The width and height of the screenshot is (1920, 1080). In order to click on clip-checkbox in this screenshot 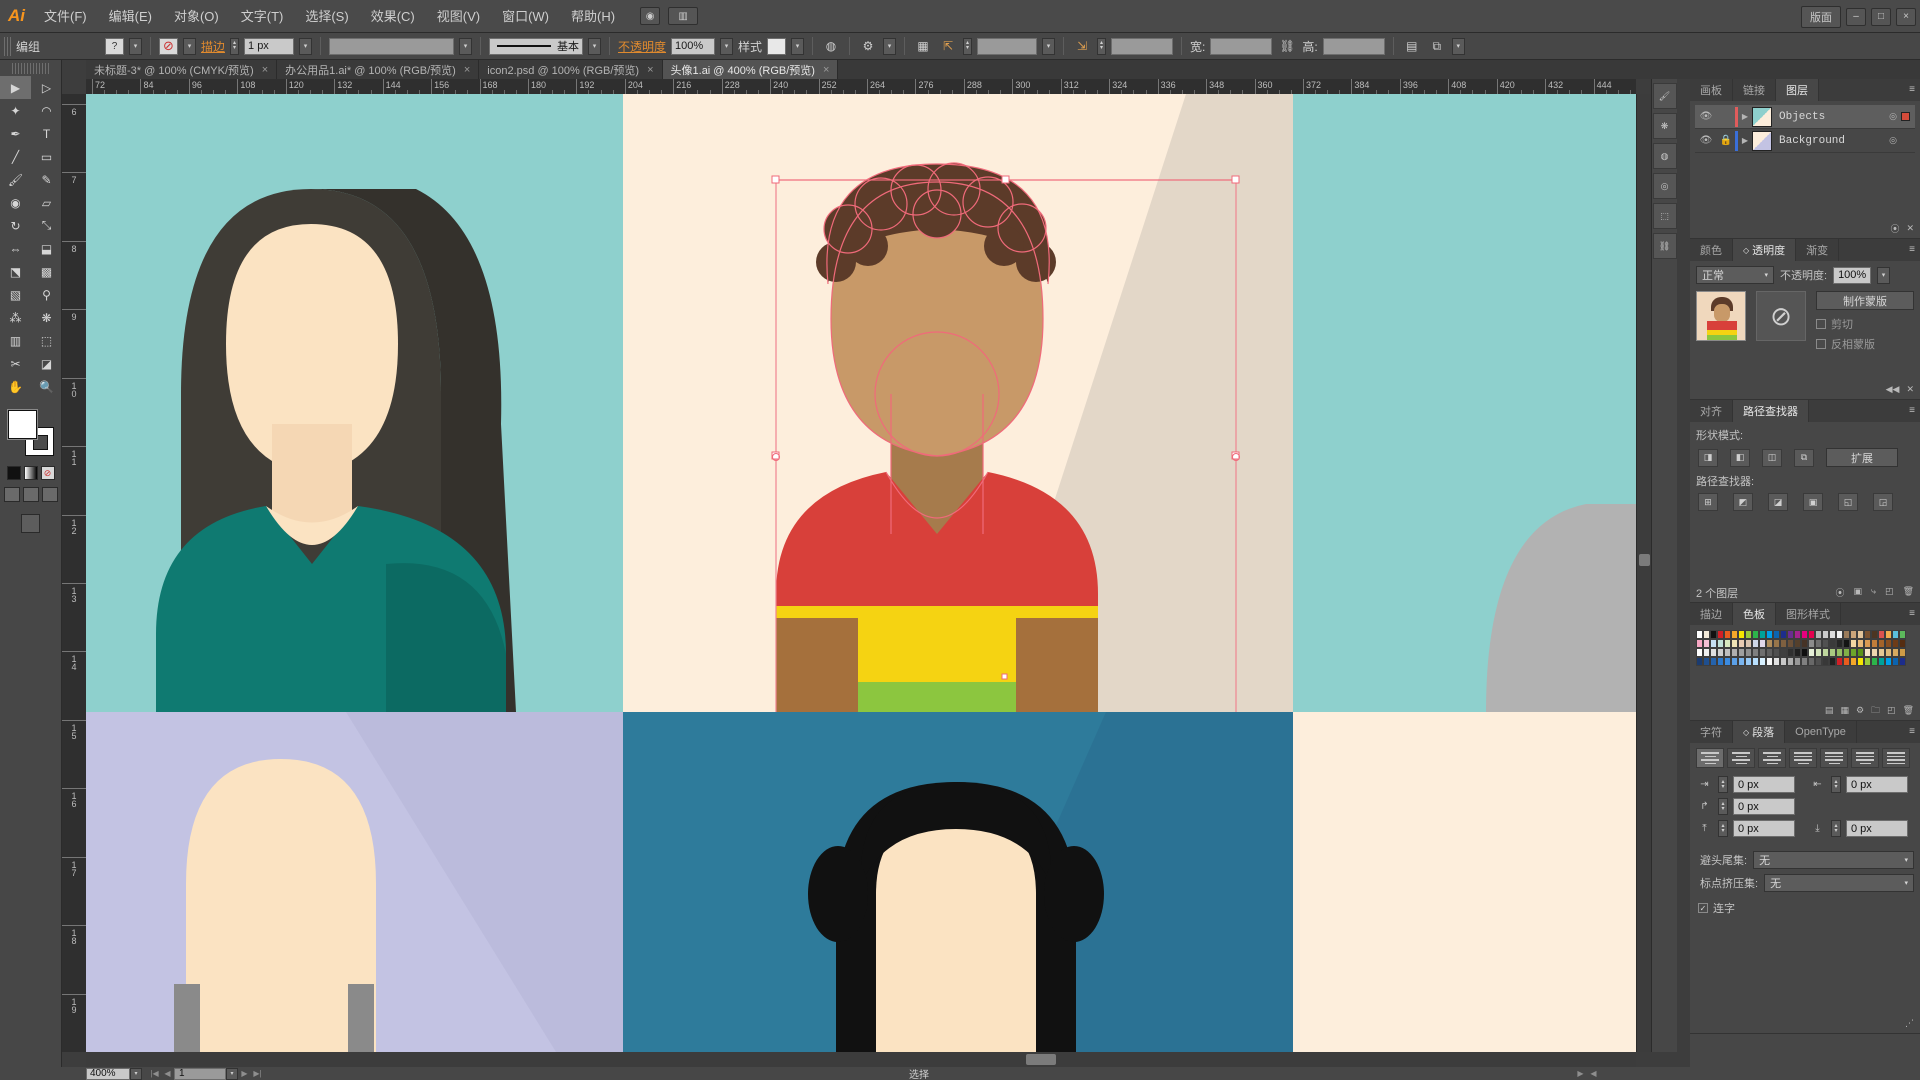, I will do `click(1821, 324)`.